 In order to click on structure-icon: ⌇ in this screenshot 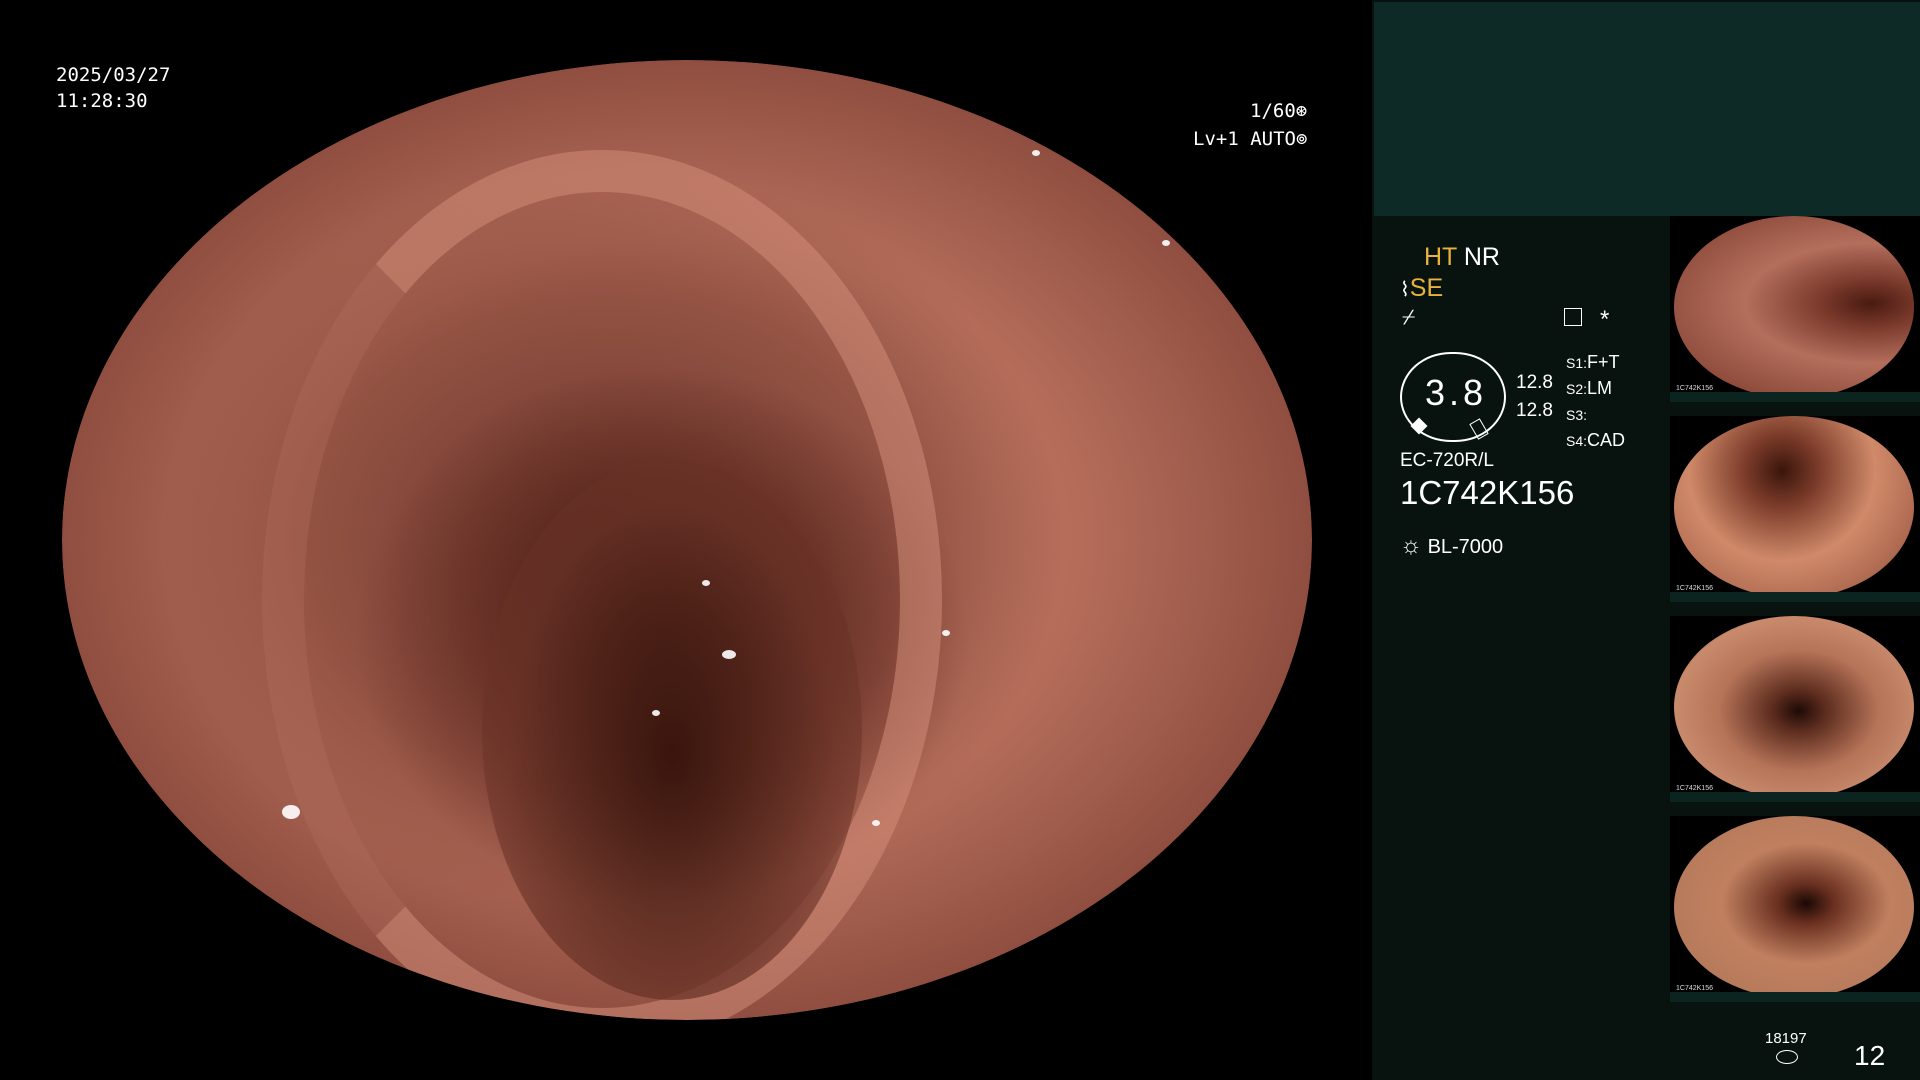, I will do `click(1405, 290)`.